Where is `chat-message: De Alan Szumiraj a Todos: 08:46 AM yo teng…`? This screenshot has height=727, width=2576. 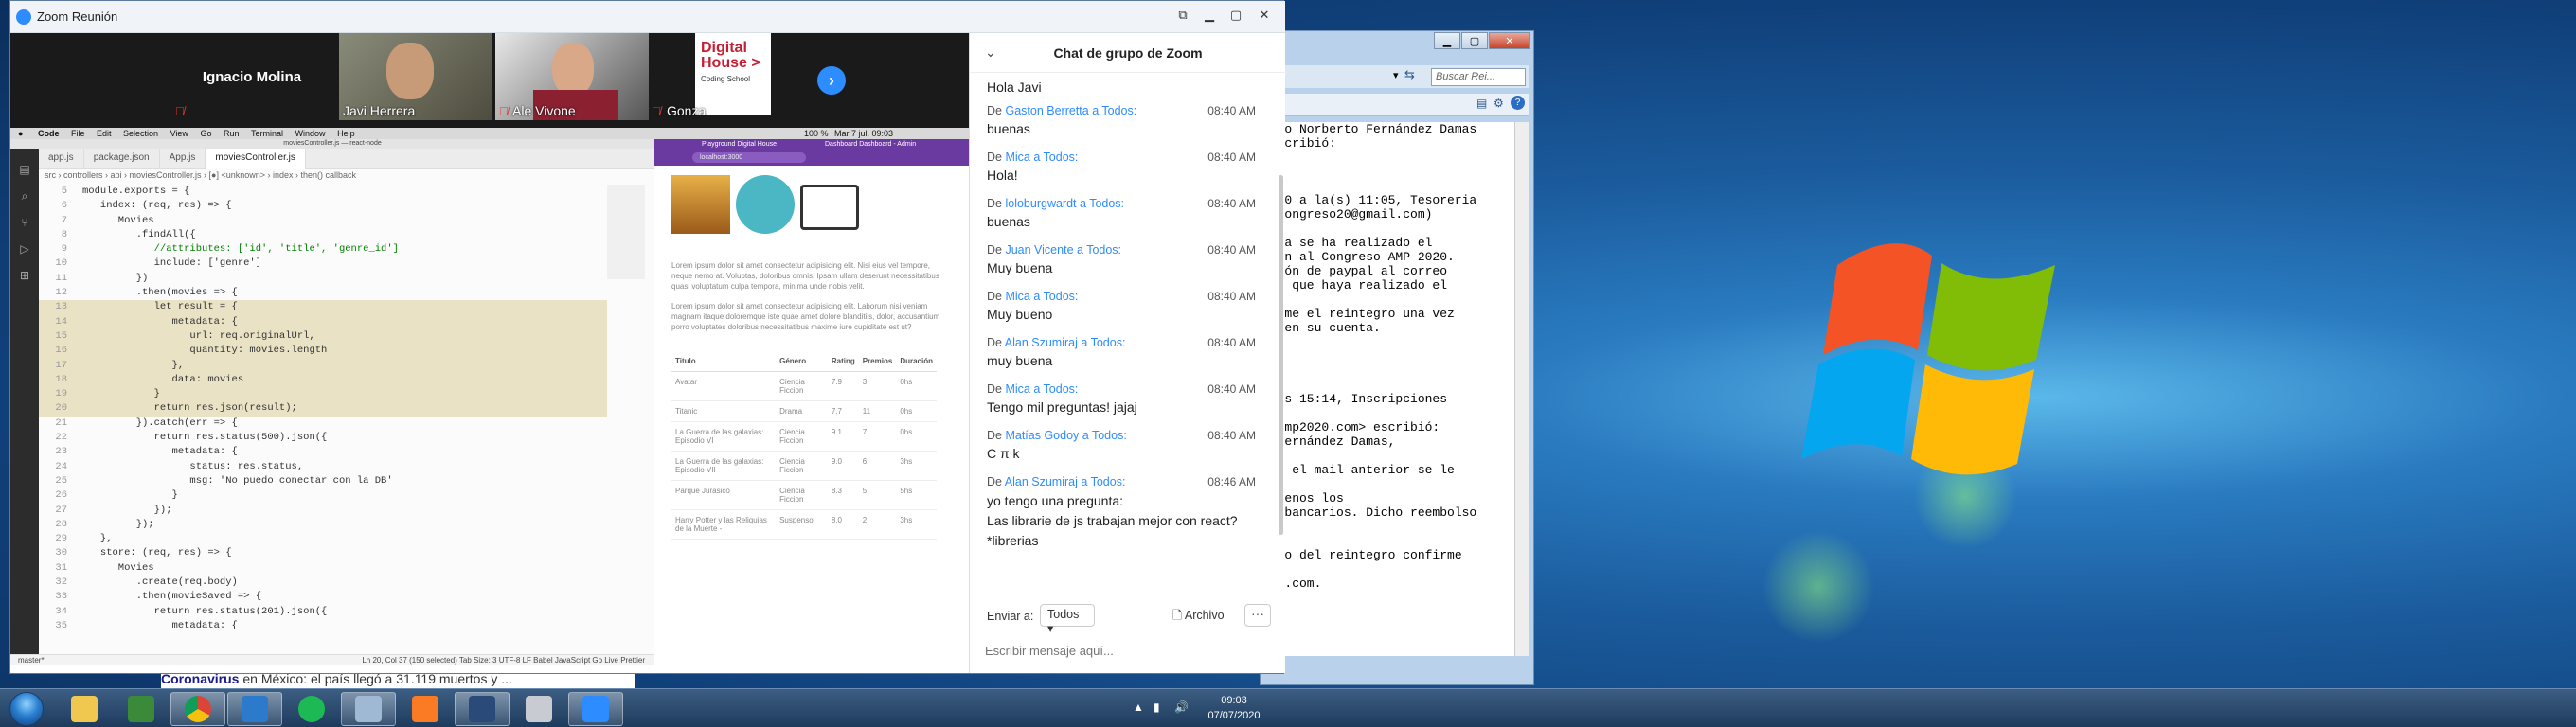 chat-message: De Alan Szumiraj a Todos: 08:46 AM yo teng… is located at coordinates (1122, 515).